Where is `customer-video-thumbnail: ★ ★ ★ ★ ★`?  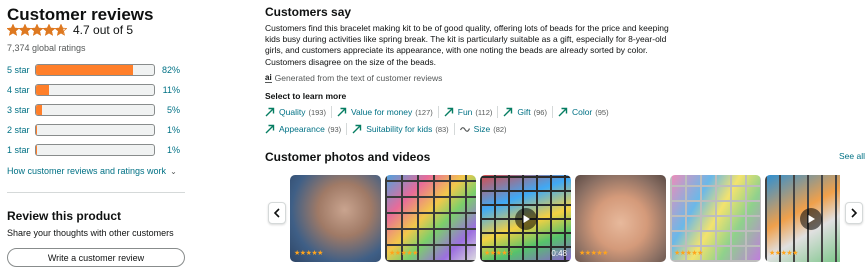 customer-video-thumbnail: ★ ★ ★ ★ ★ is located at coordinates (802, 218).